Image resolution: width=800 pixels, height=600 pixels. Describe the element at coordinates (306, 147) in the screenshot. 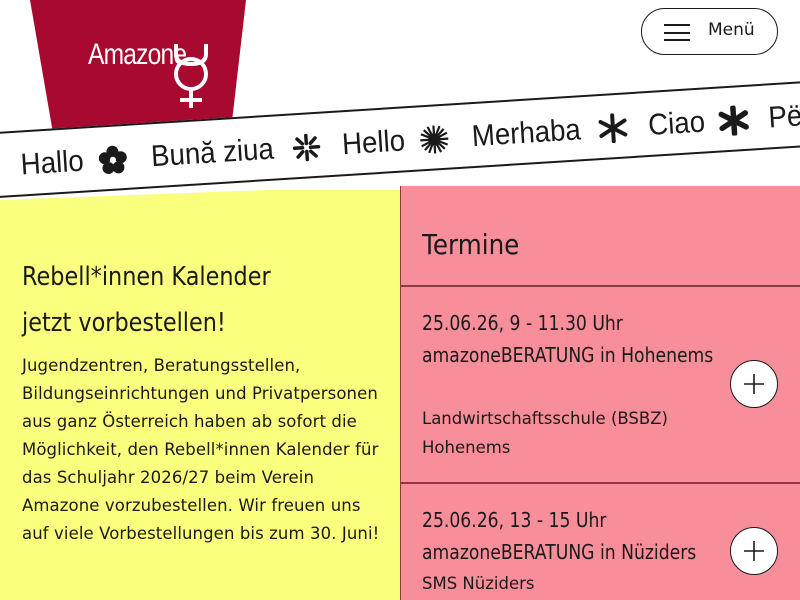

I see `star-burst-icon` at that location.